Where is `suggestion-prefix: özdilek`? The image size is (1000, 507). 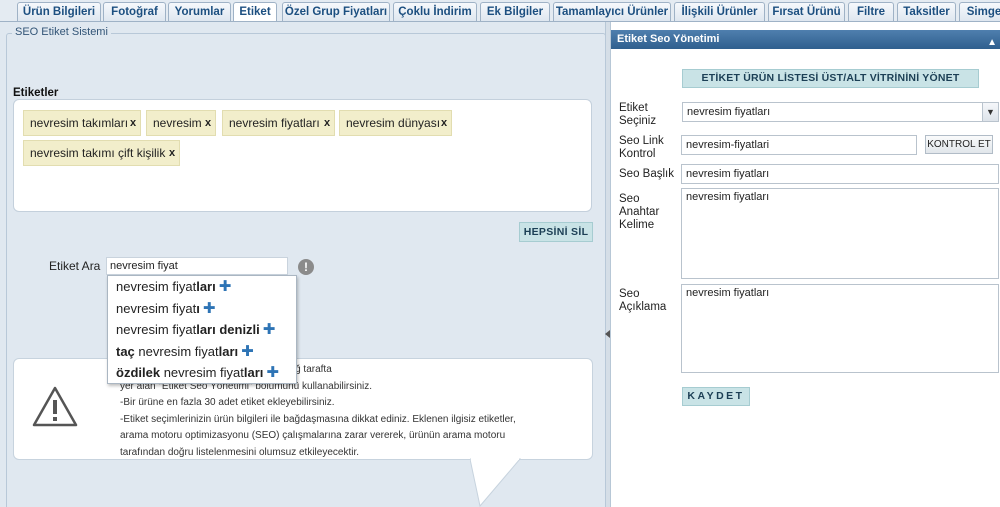 suggestion-prefix: özdilek is located at coordinates (138, 372).